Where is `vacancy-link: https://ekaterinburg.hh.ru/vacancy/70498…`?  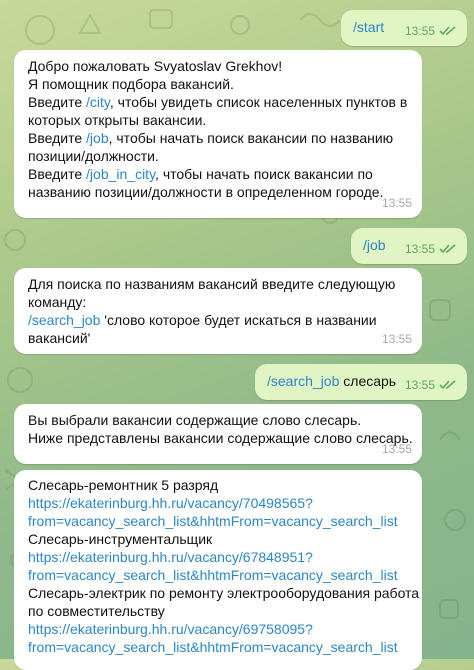
vacancy-link: https://ekaterinburg.hh.ru/vacancy/70498… is located at coordinates (218, 503).